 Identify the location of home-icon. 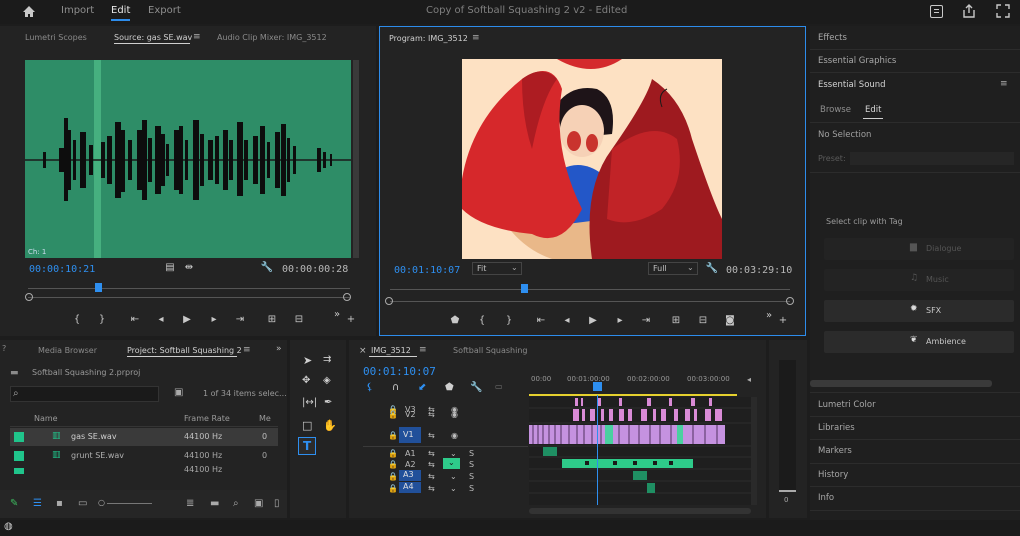
(29, 11).